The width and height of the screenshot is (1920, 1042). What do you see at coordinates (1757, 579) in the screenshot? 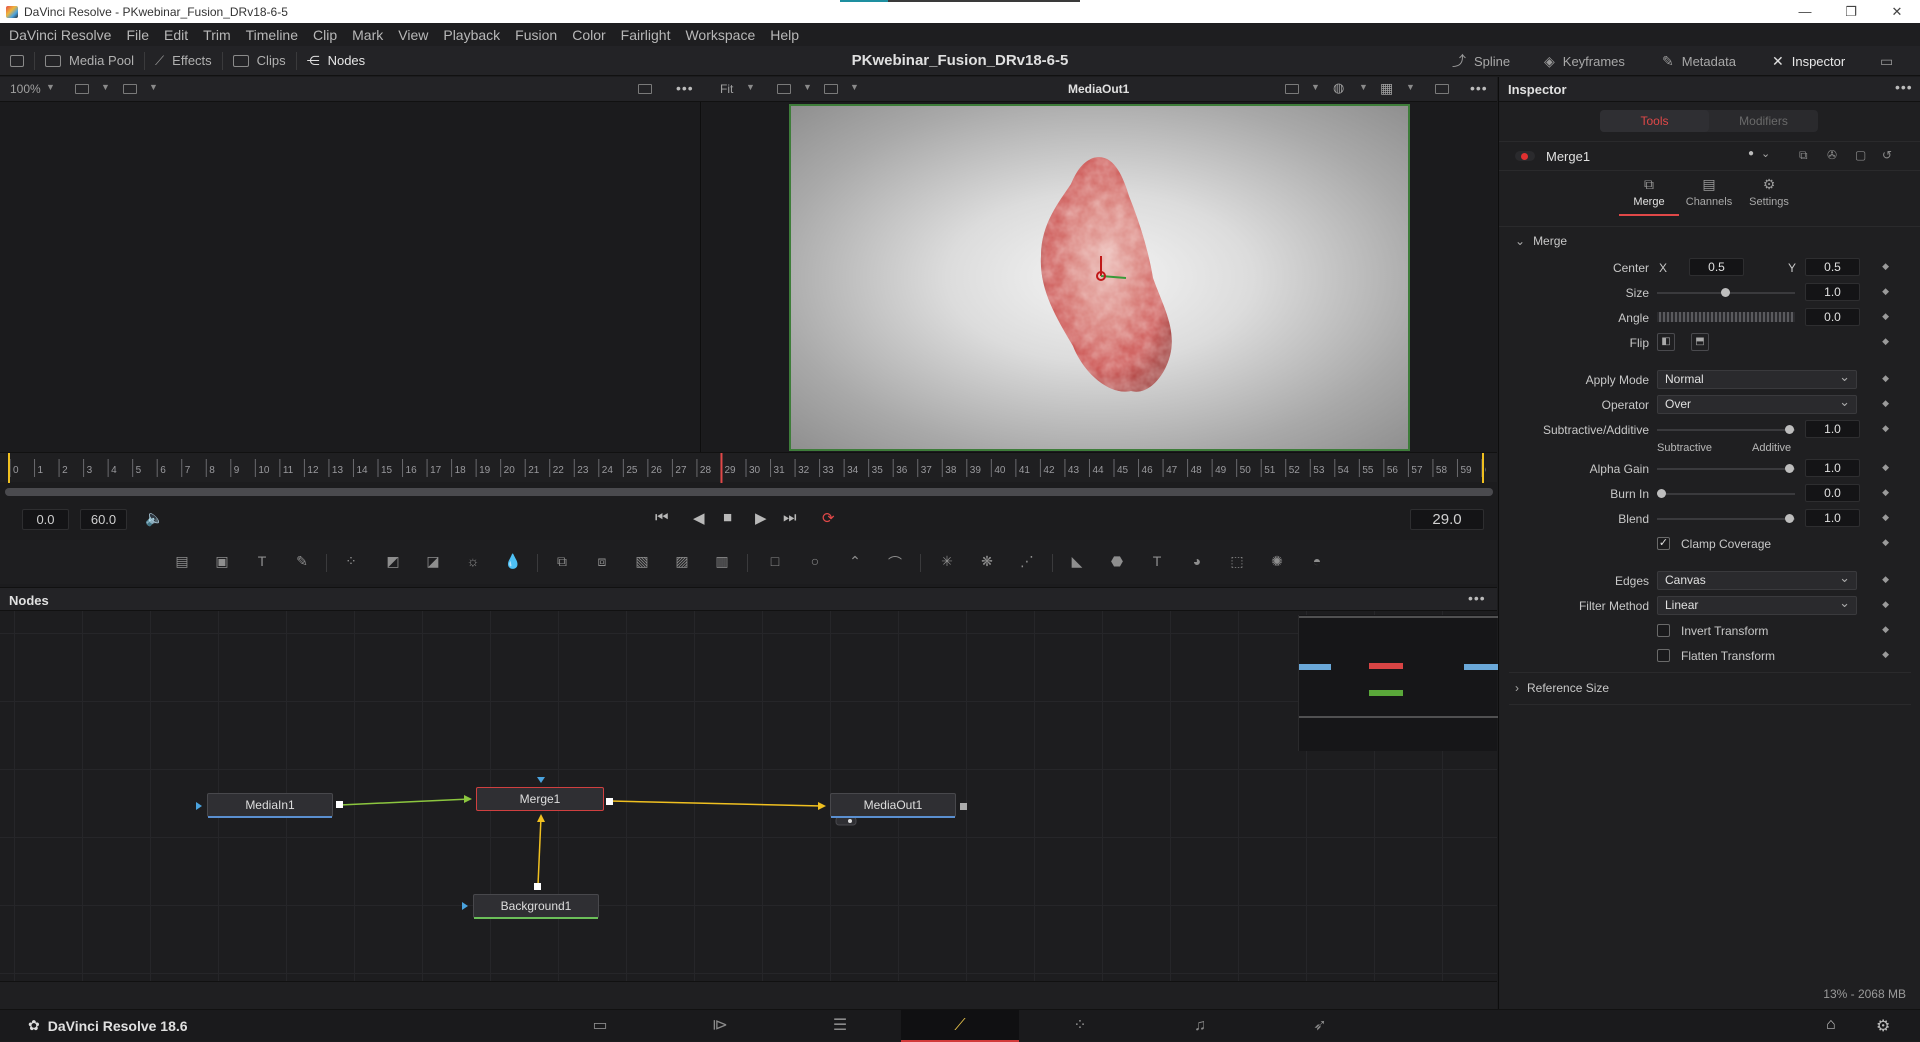
I see `edges-dropdown: Canvas` at bounding box center [1757, 579].